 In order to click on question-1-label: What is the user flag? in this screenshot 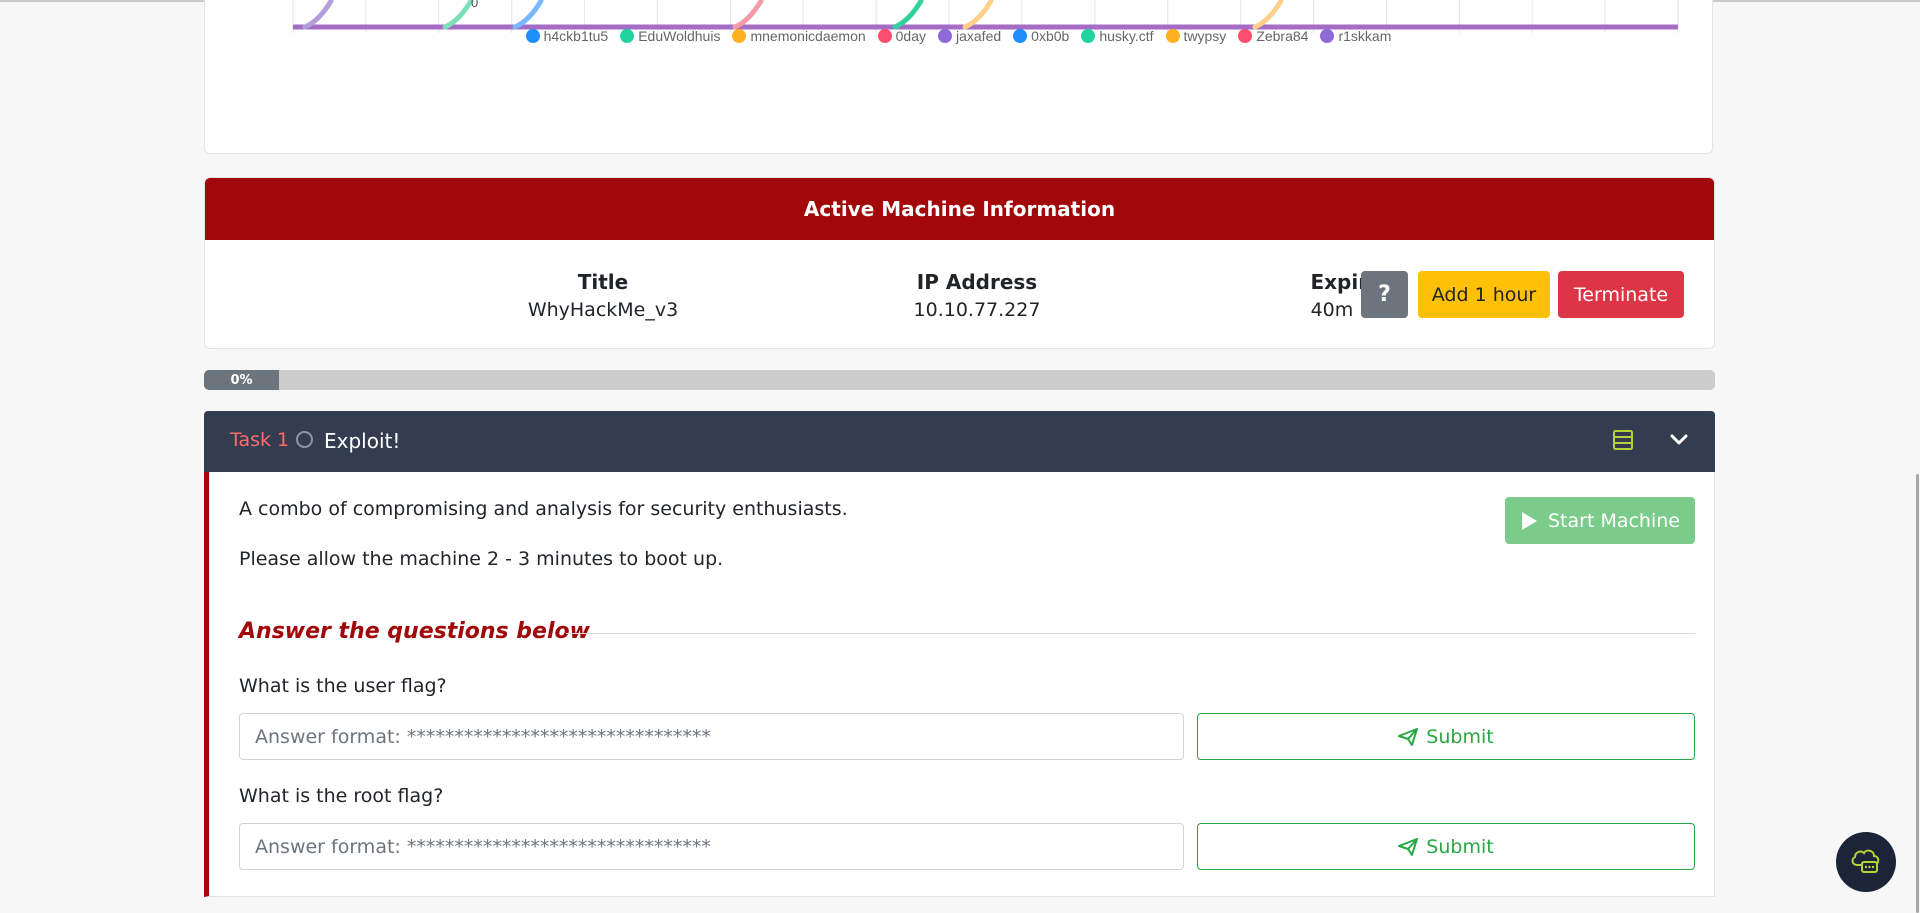, I will do `click(343, 686)`.